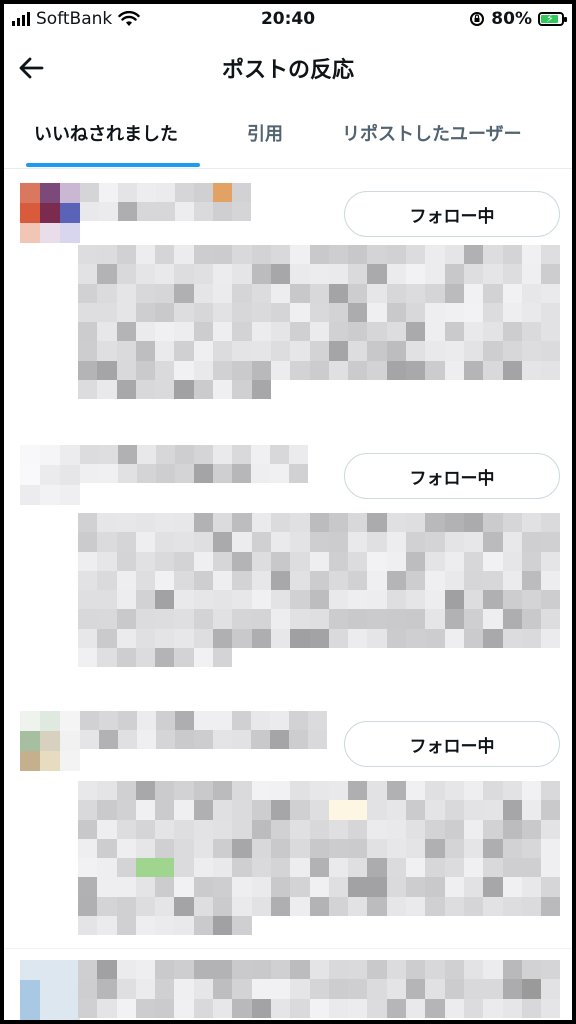 The height and width of the screenshot is (1024, 576). I want to click on battery-charging-icon: ⚡, so click(552, 19).